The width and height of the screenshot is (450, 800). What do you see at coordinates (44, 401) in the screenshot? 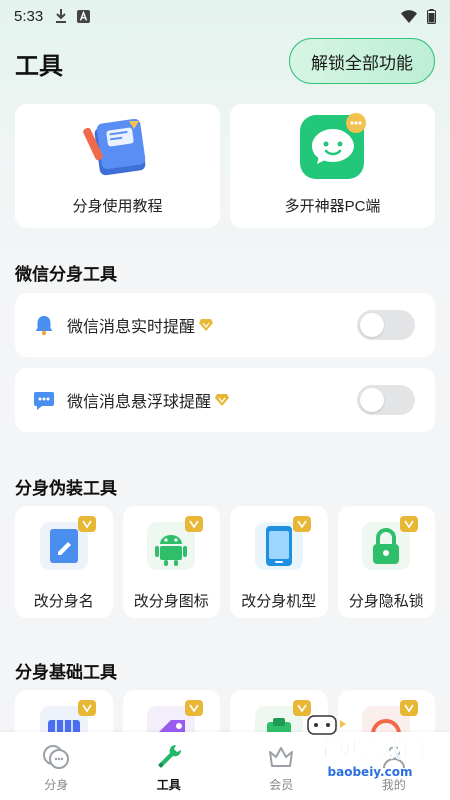
I see `message-bubble-icon` at bounding box center [44, 401].